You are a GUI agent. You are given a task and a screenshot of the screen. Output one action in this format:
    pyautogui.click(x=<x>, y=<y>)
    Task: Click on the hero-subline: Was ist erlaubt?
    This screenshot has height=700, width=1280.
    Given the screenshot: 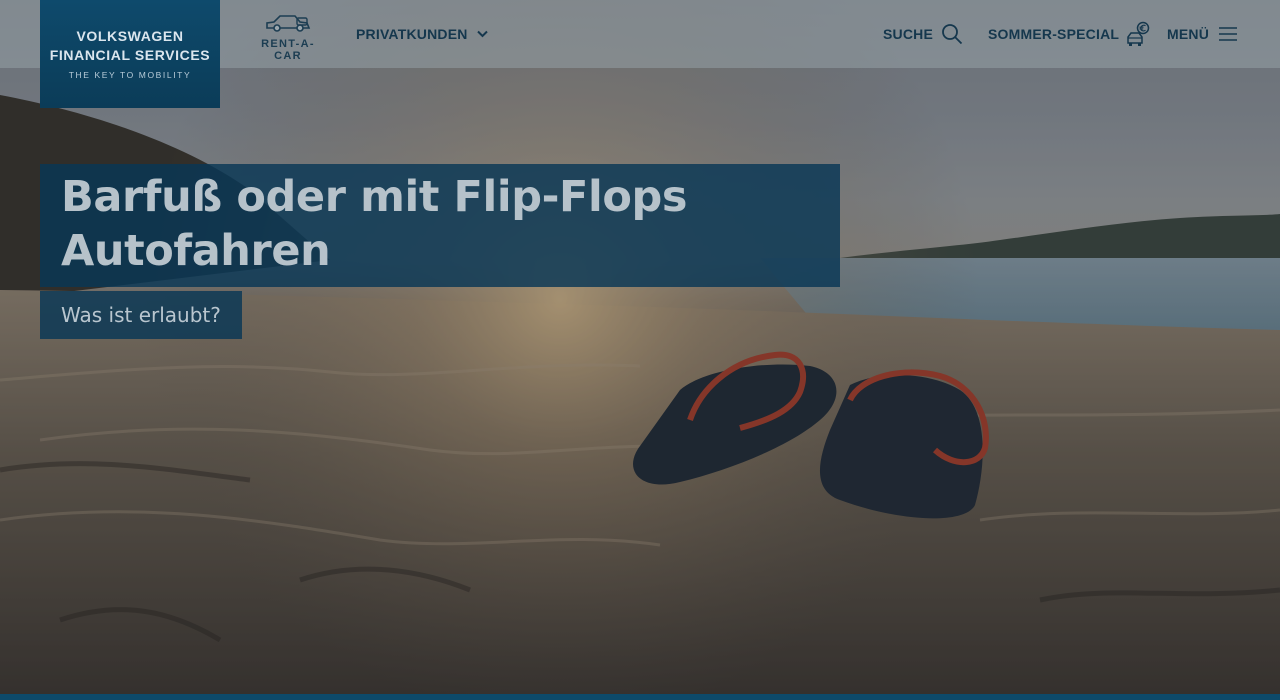 What is the action you would take?
    pyautogui.click(x=141, y=315)
    